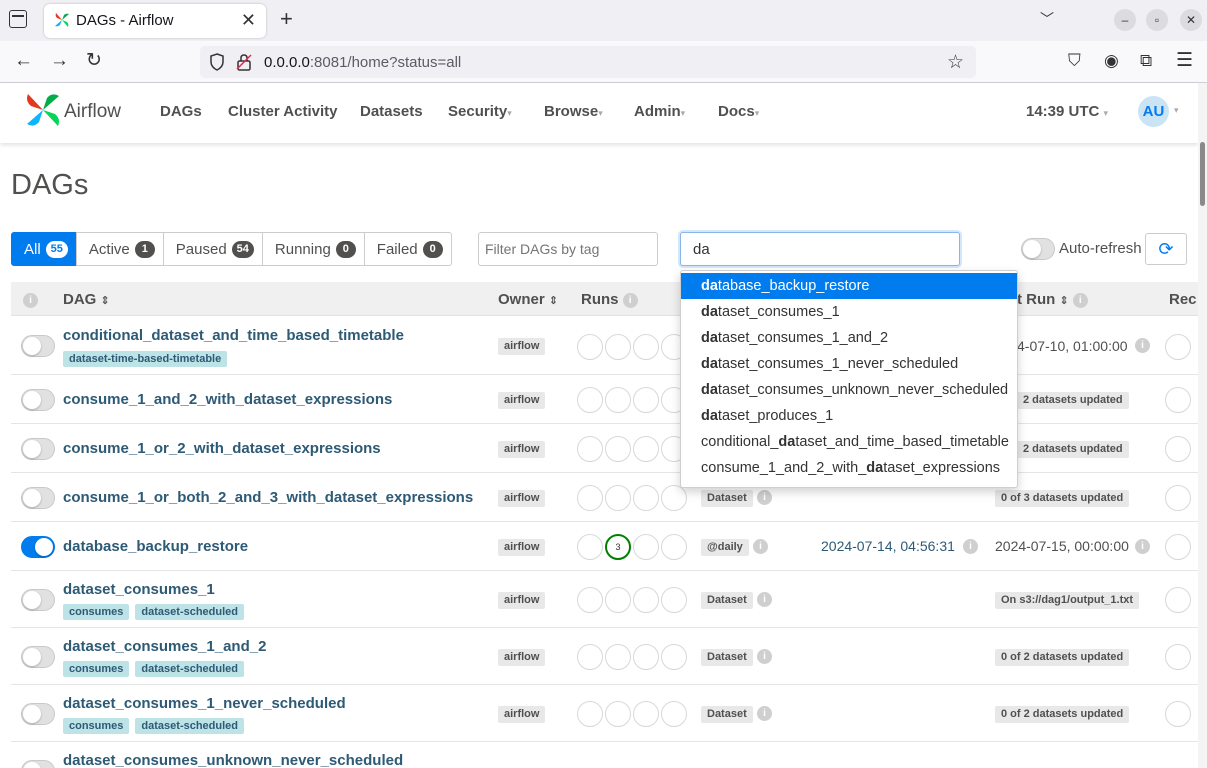  Describe the element at coordinates (528, 299) in the screenshot. I see `column-owner: Owner ⇕` at that location.